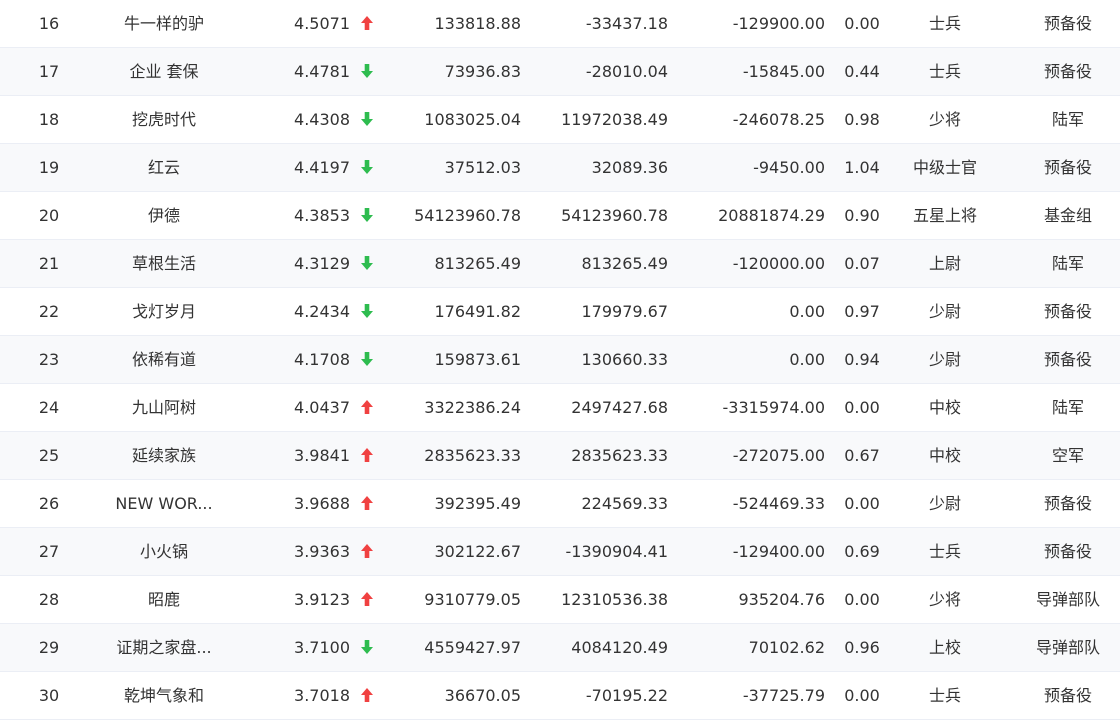 The width and height of the screenshot is (1120, 721). I want to click on value1-cell: 36670.05, so click(482, 695).